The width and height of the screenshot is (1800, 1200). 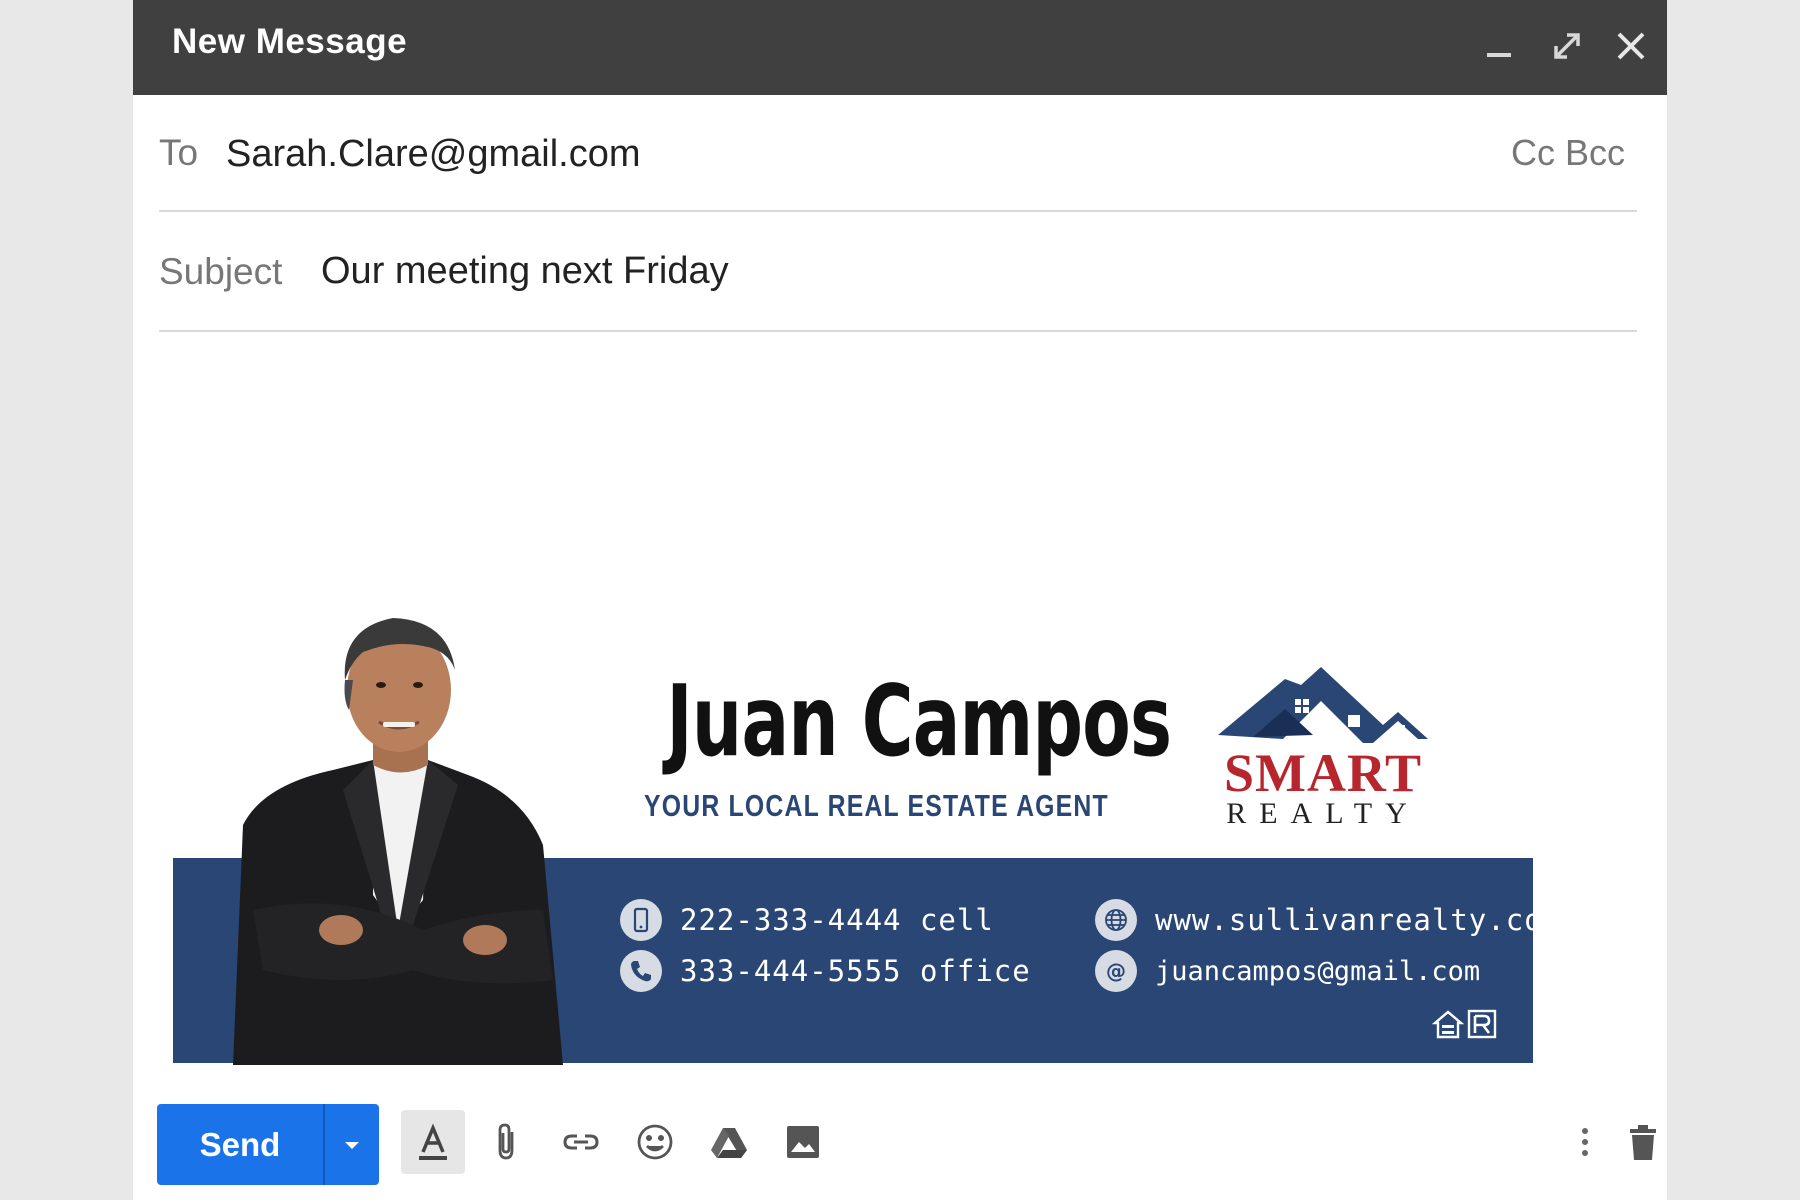 I want to click on contact-cell-phone: 222-333-4444 cell, so click(x=807, y=920).